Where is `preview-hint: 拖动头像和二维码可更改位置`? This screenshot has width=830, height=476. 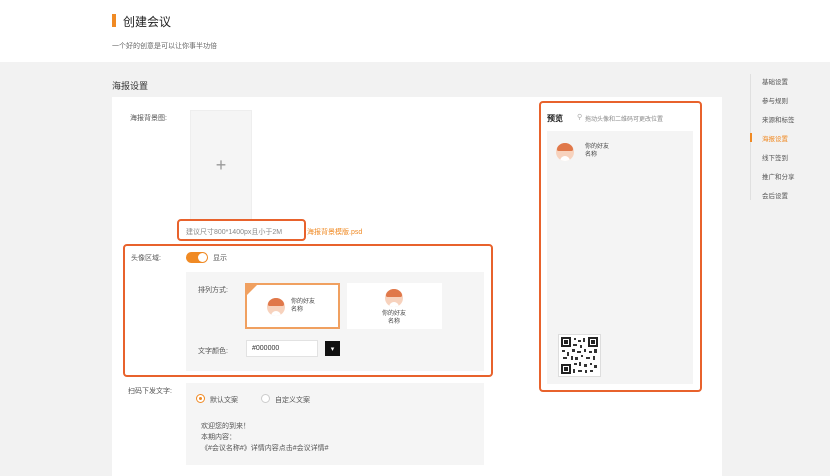
preview-hint: 拖动头像和二维码可更改位置 is located at coordinates (624, 120).